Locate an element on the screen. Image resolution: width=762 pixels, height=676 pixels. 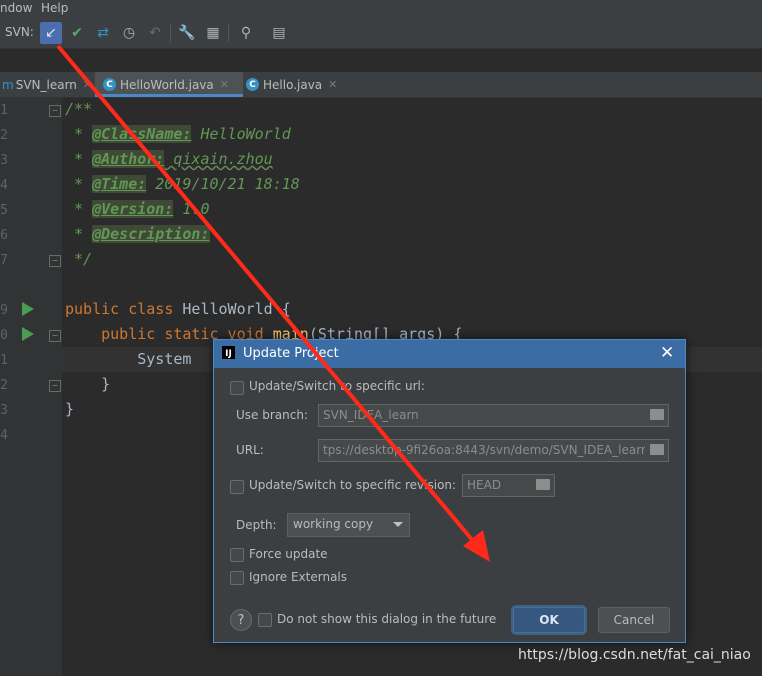
watermark: https://blog.csdn.net/fat_cai_niao is located at coordinates (634, 655).